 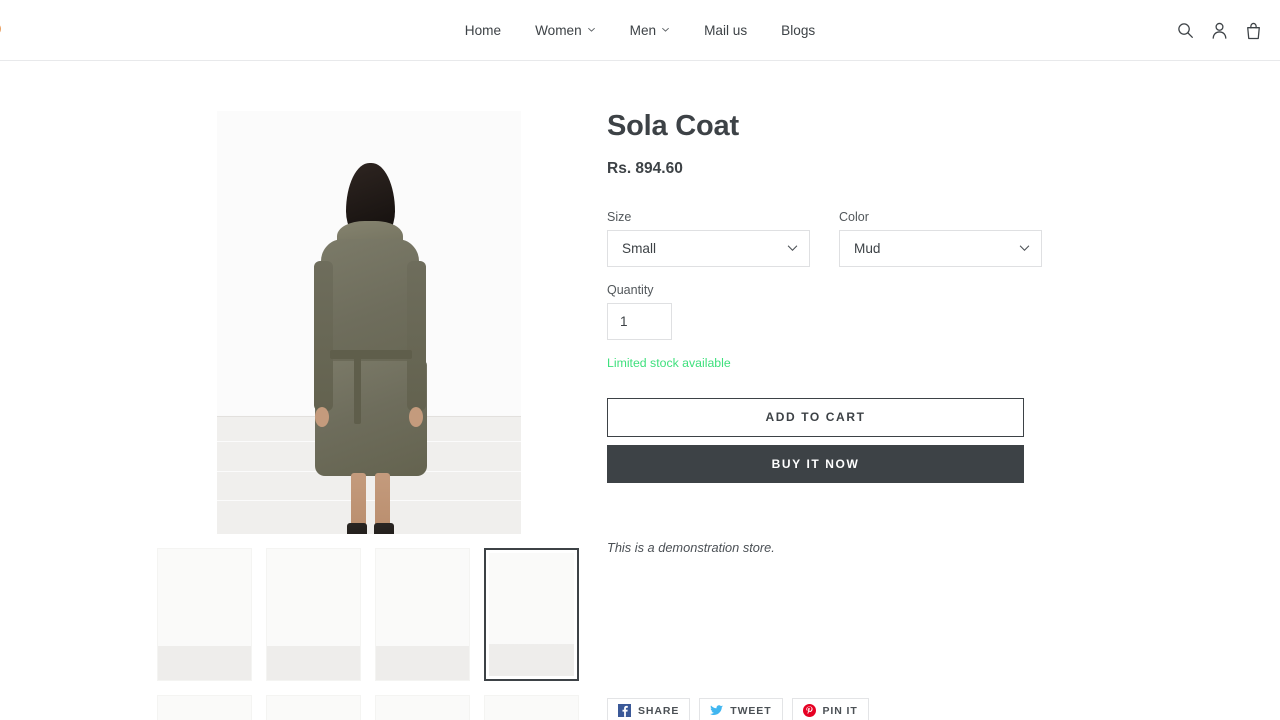 What do you see at coordinates (717, 710) in the screenshot?
I see `twitter-icon` at bounding box center [717, 710].